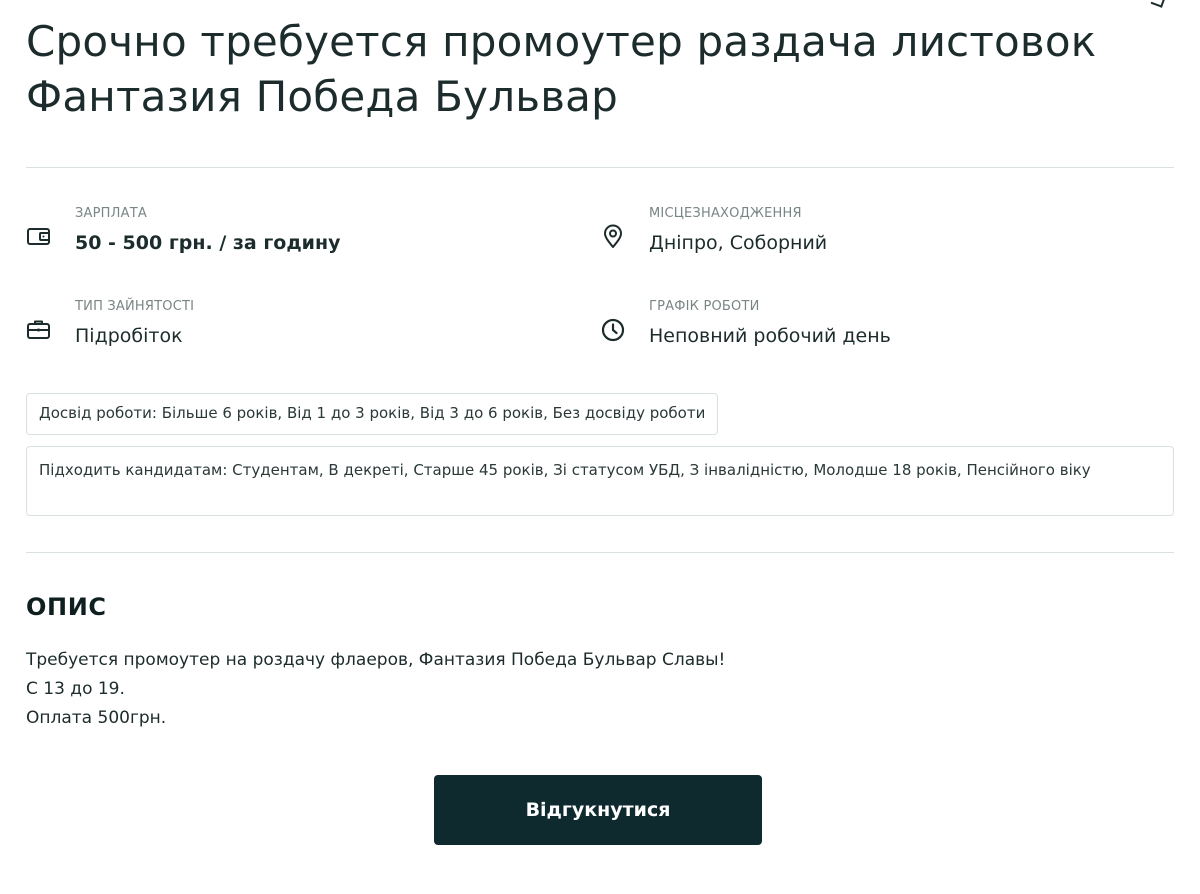 Image resolution: width=1200 pixels, height=894 pixels. Describe the element at coordinates (96, 718) in the screenshot. I see `description-line: Оплата 500грн.` at that location.